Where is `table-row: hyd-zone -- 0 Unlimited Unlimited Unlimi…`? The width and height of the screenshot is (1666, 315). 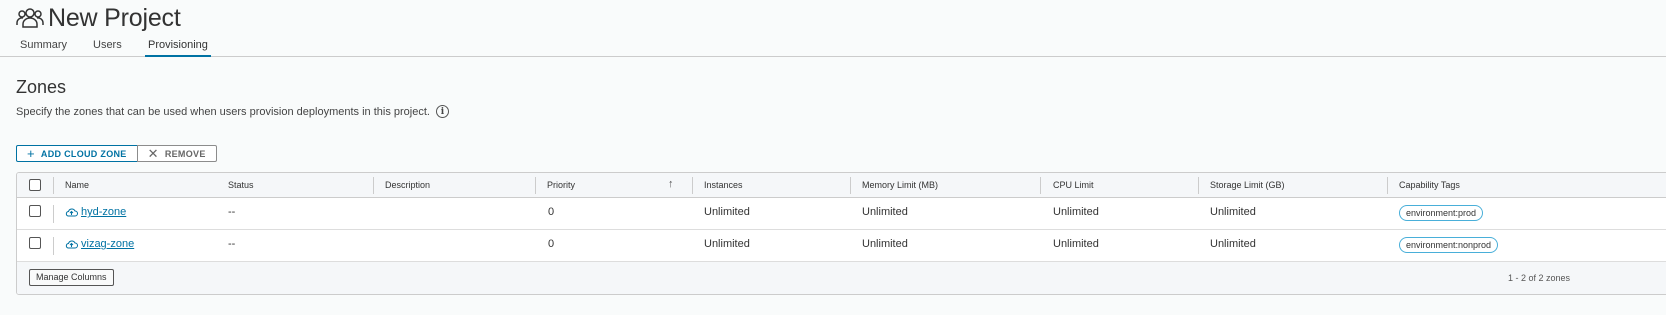
table-row: hyd-zone -- 0 Unlimited Unlimited Unlimi… is located at coordinates (841, 214).